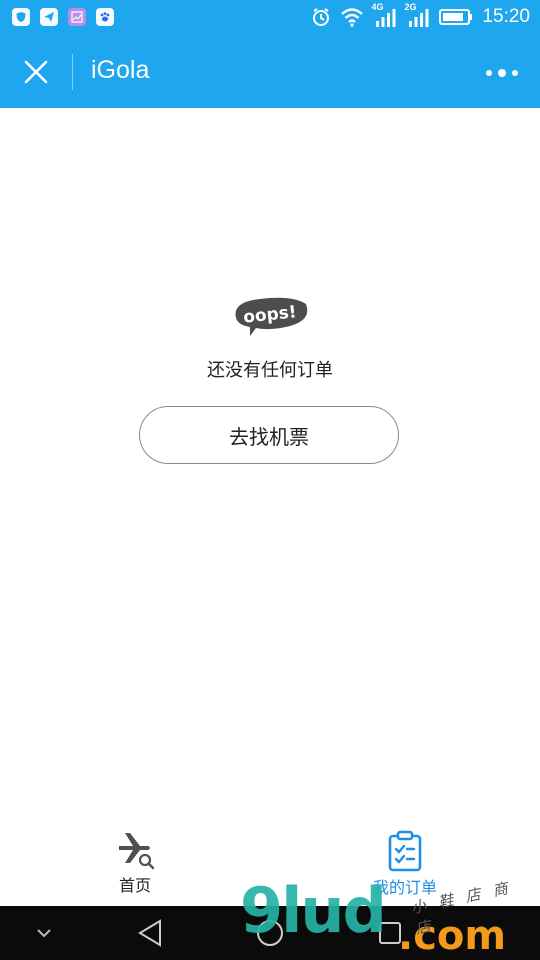 The image size is (540, 960). Describe the element at coordinates (506, 16) in the screenshot. I see `clock: 15:20` at that location.